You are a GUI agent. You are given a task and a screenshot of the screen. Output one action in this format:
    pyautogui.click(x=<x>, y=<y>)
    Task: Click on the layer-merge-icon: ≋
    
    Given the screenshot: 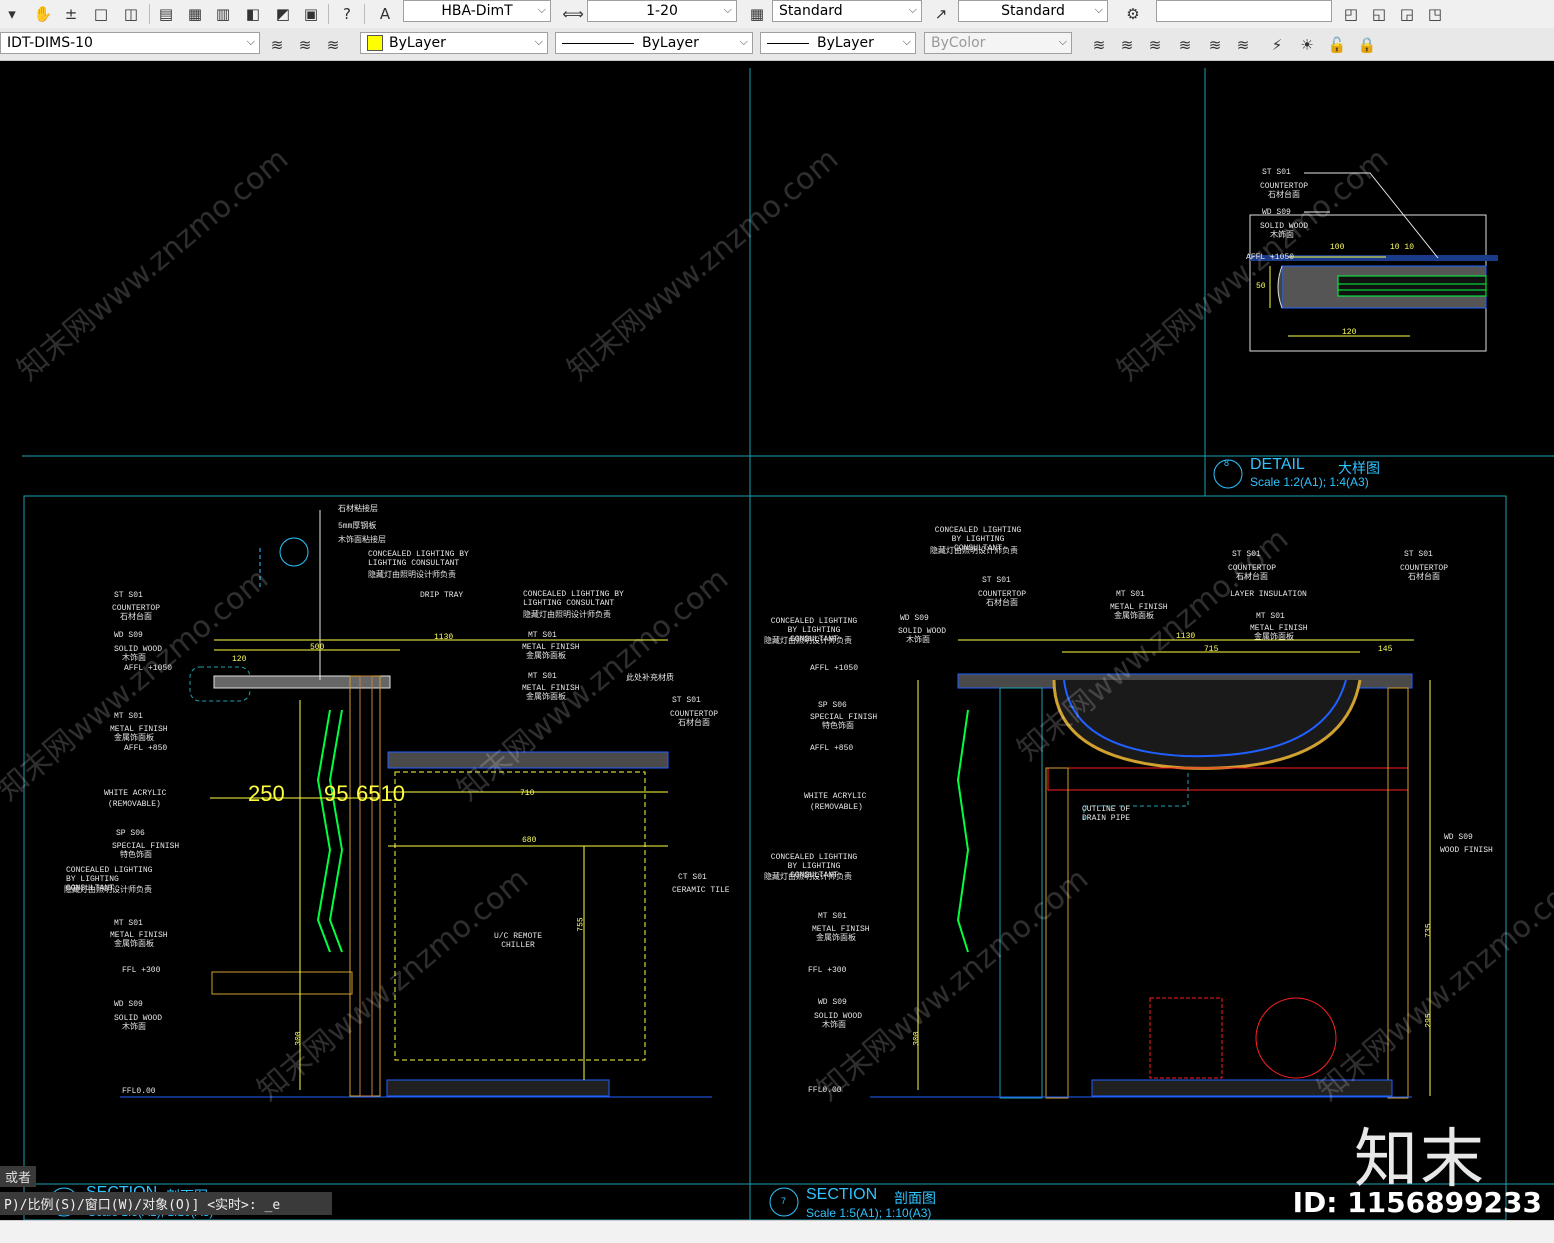 What is the action you would take?
    pyautogui.click(x=1243, y=45)
    